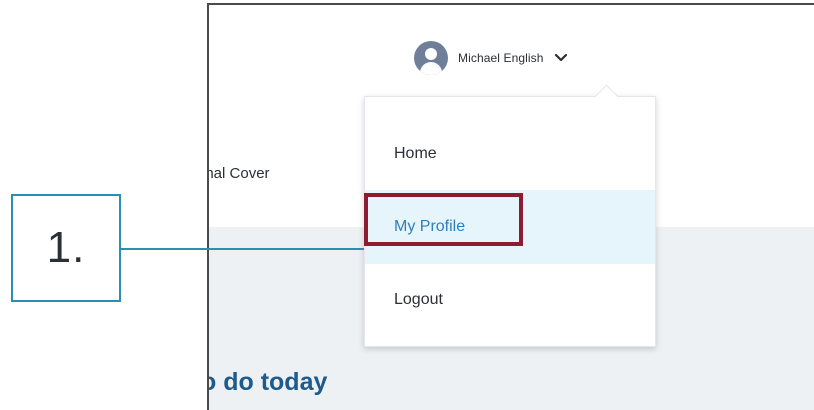 This screenshot has height=410, width=814. What do you see at coordinates (443, 219) in the screenshot?
I see `my-profile-highlight-box` at bounding box center [443, 219].